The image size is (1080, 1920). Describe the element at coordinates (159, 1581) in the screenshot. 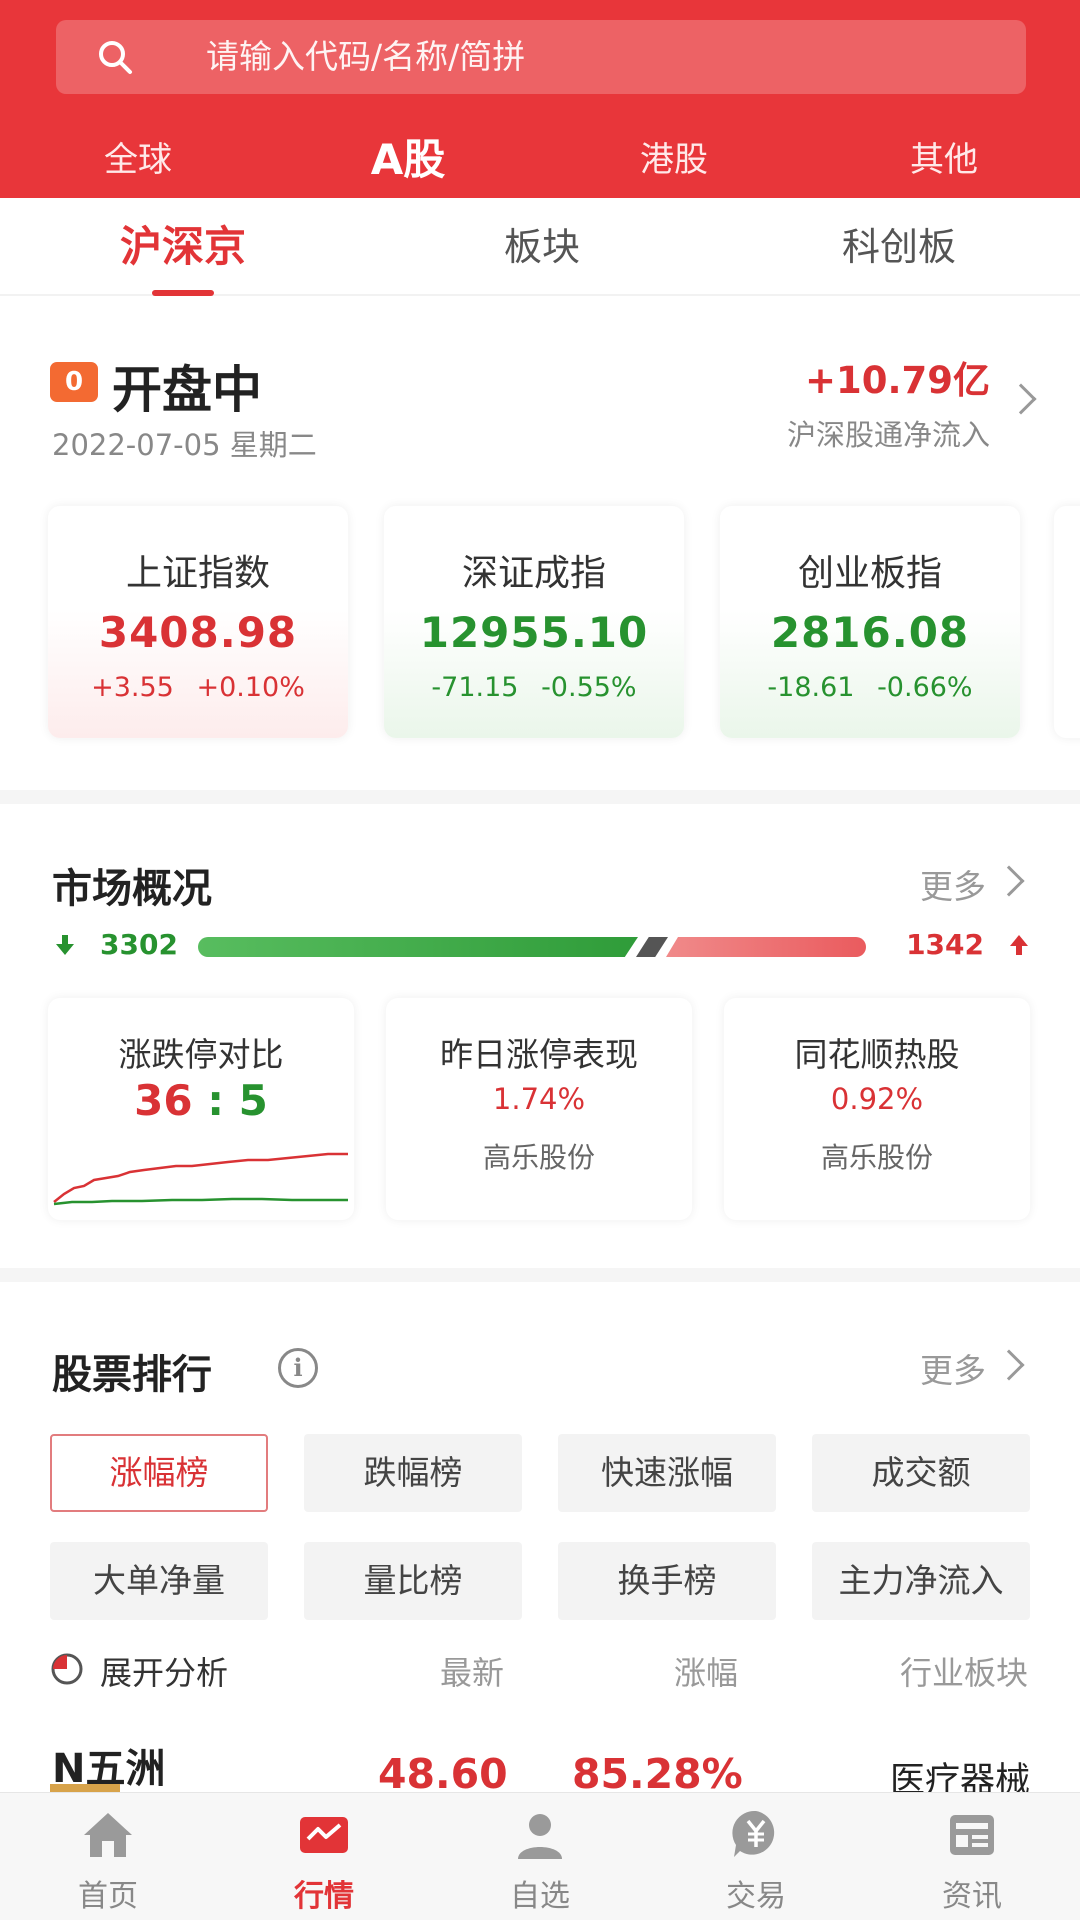

I see `rank-tab-big-order: 大单净量` at that location.